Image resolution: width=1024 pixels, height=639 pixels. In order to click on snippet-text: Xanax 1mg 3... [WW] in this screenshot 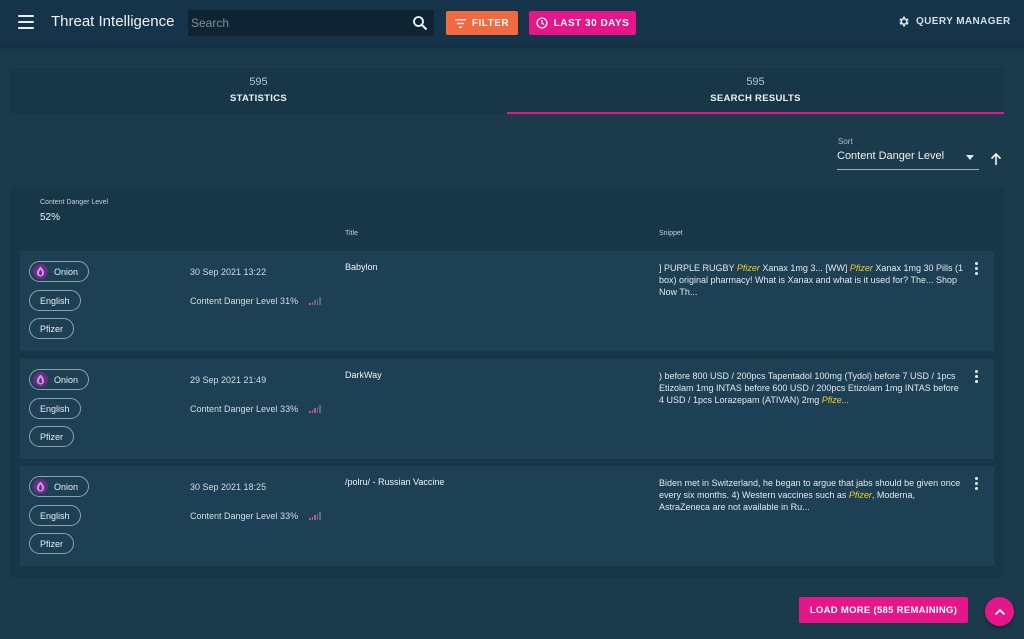, I will do `click(804, 268)`.